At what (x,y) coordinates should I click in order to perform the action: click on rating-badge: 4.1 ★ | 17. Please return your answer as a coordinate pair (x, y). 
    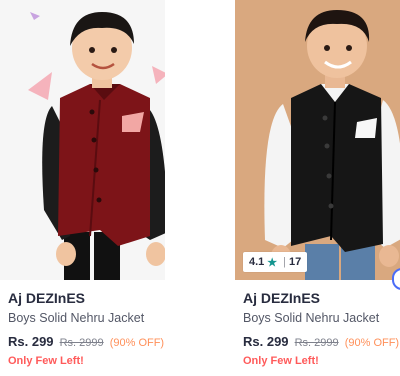
    Looking at the image, I should click on (275, 262).